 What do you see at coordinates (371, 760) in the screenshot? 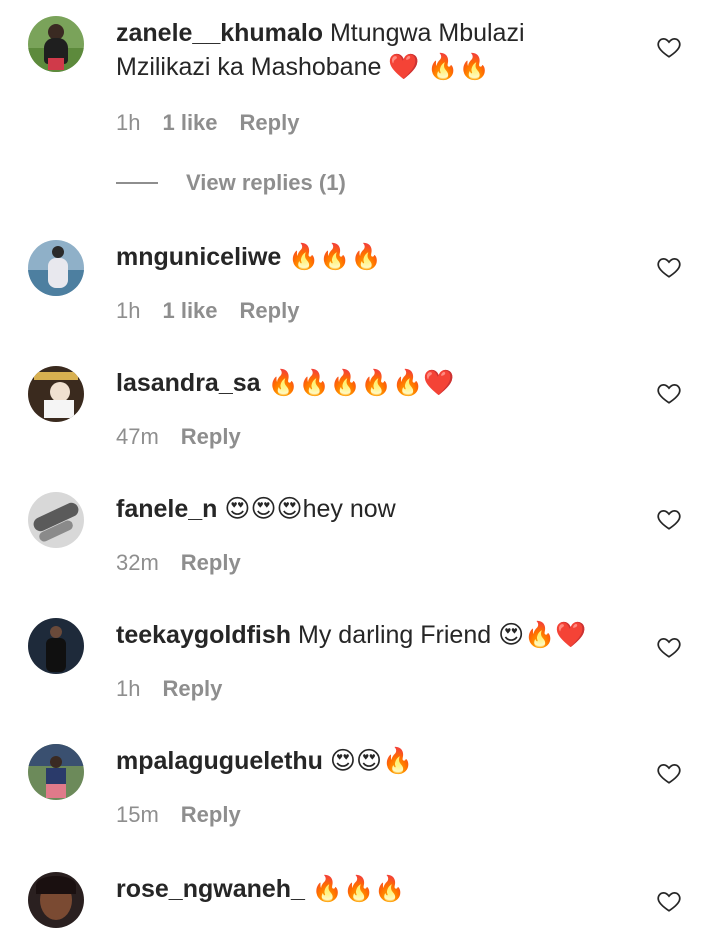
I see `comment-emoji: 😍😍🔥` at bounding box center [371, 760].